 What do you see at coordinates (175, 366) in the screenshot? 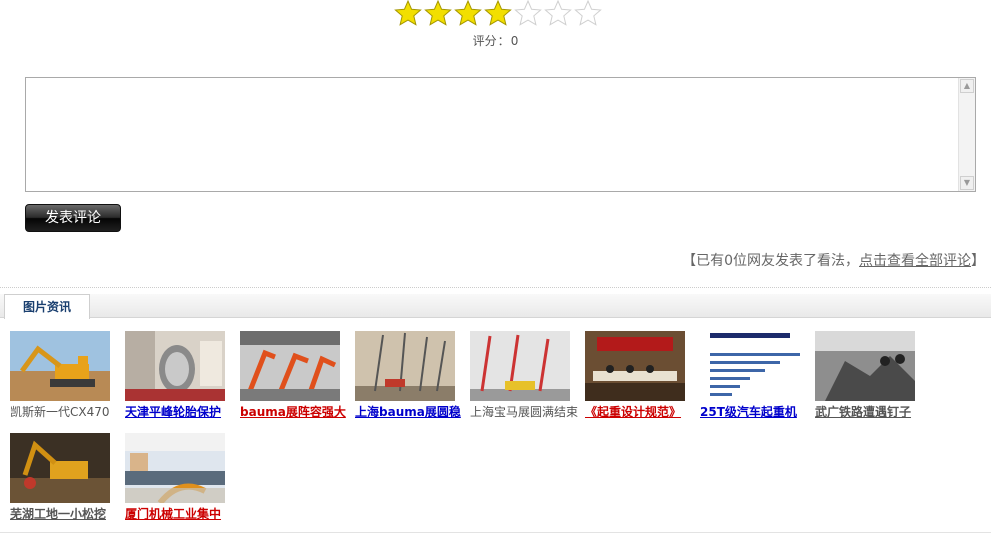
I see `tire-protection-photo` at bounding box center [175, 366].